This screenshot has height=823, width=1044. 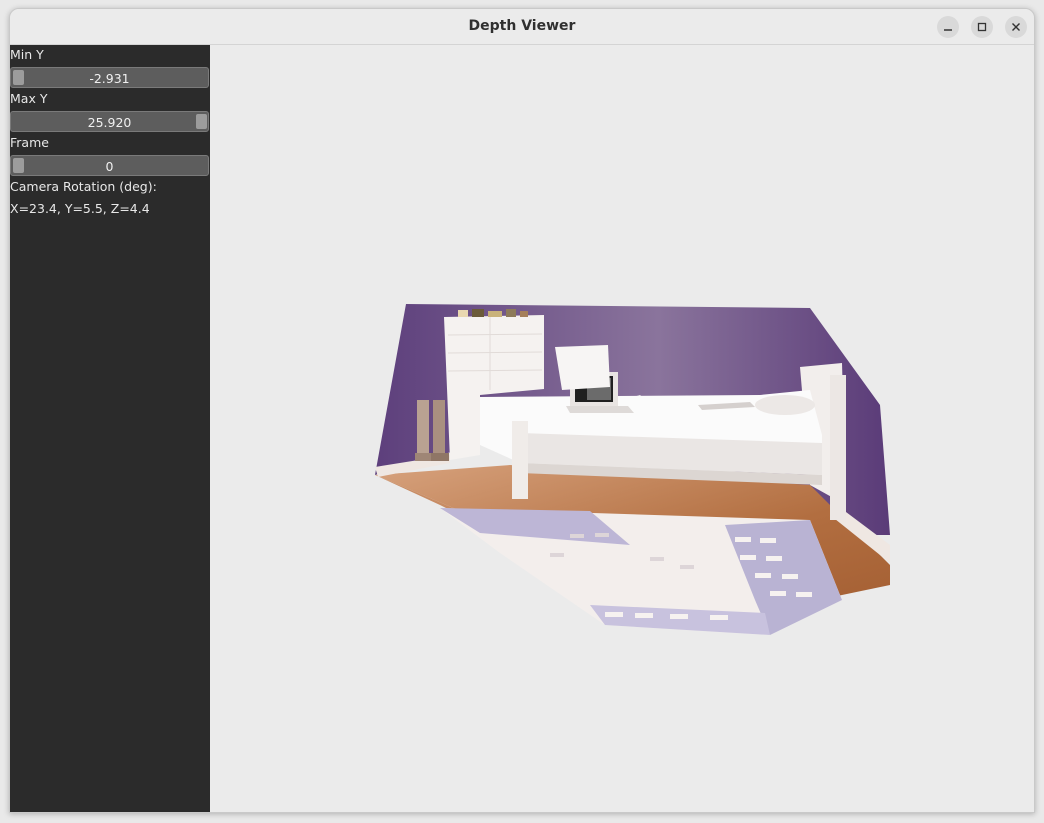 I want to click on bedpost-front, so click(x=520, y=460).